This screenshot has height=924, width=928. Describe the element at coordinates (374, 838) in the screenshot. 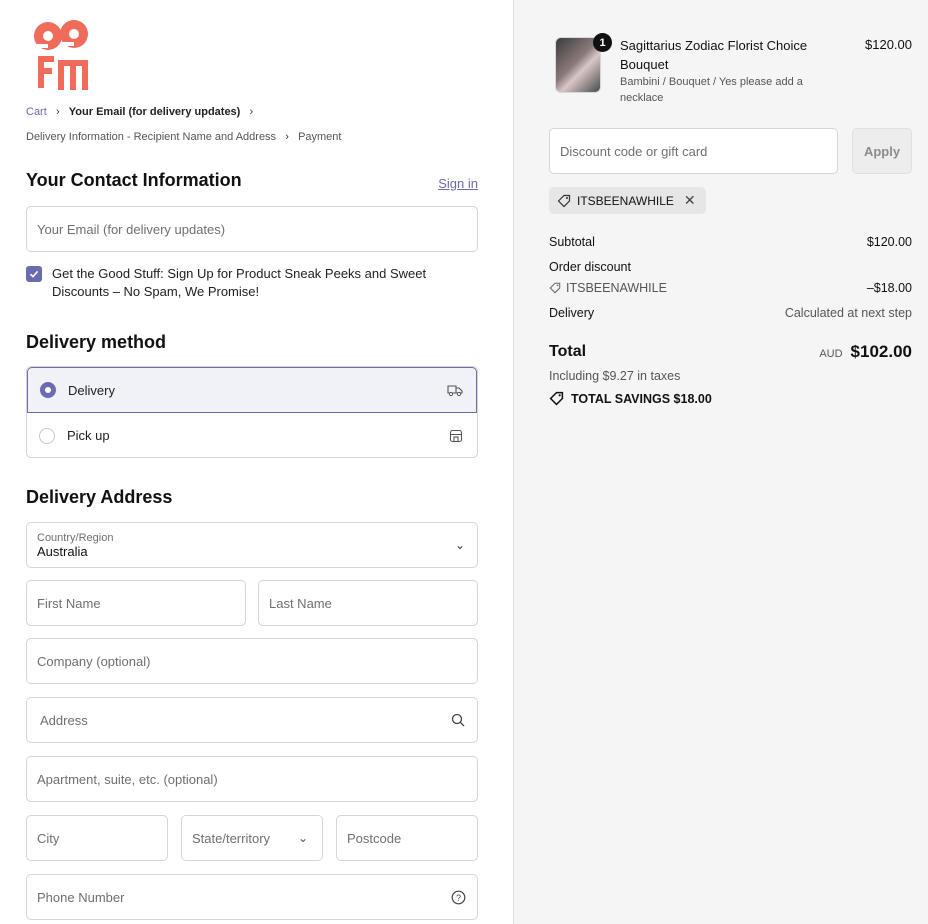

I see `postcode-placeholder: Postcode` at that location.